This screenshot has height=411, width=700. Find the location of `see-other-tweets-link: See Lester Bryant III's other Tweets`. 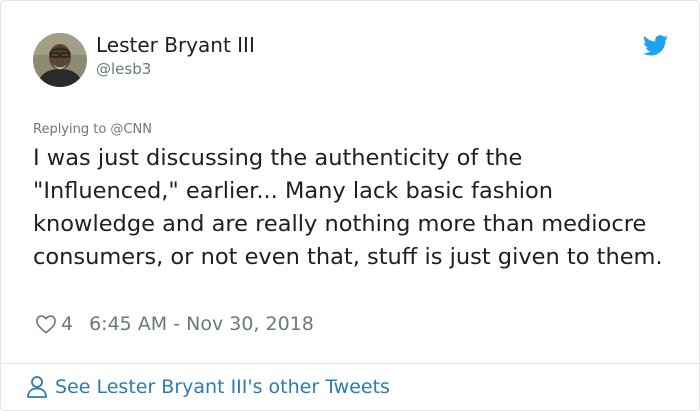

see-other-tweets-link: See Lester Bryant III's other Tweets is located at coordinates (208, 387).